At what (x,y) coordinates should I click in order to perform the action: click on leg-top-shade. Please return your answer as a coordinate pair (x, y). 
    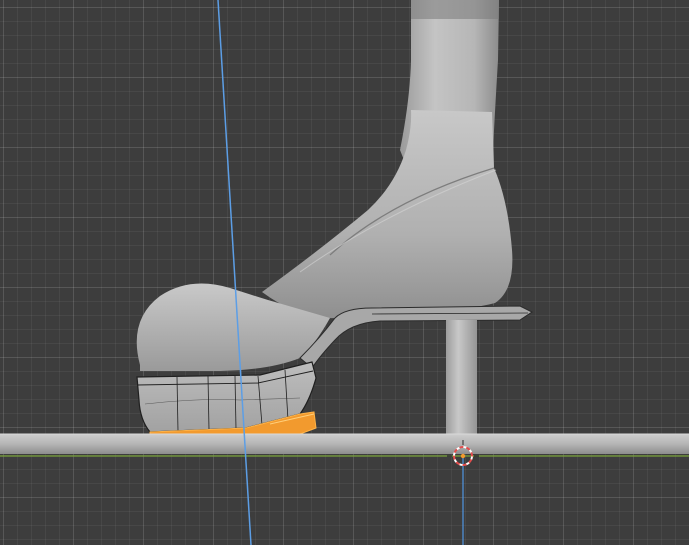
    Looking at the image, I should click on (455, 9).